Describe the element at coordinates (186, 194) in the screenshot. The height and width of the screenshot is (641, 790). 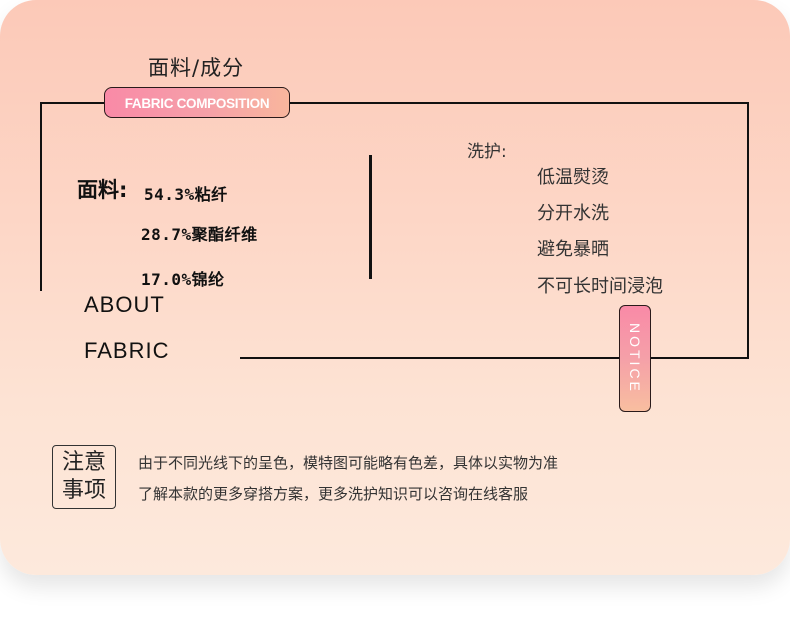
I see `fabric-item: 54.3%粘纤` at that location.